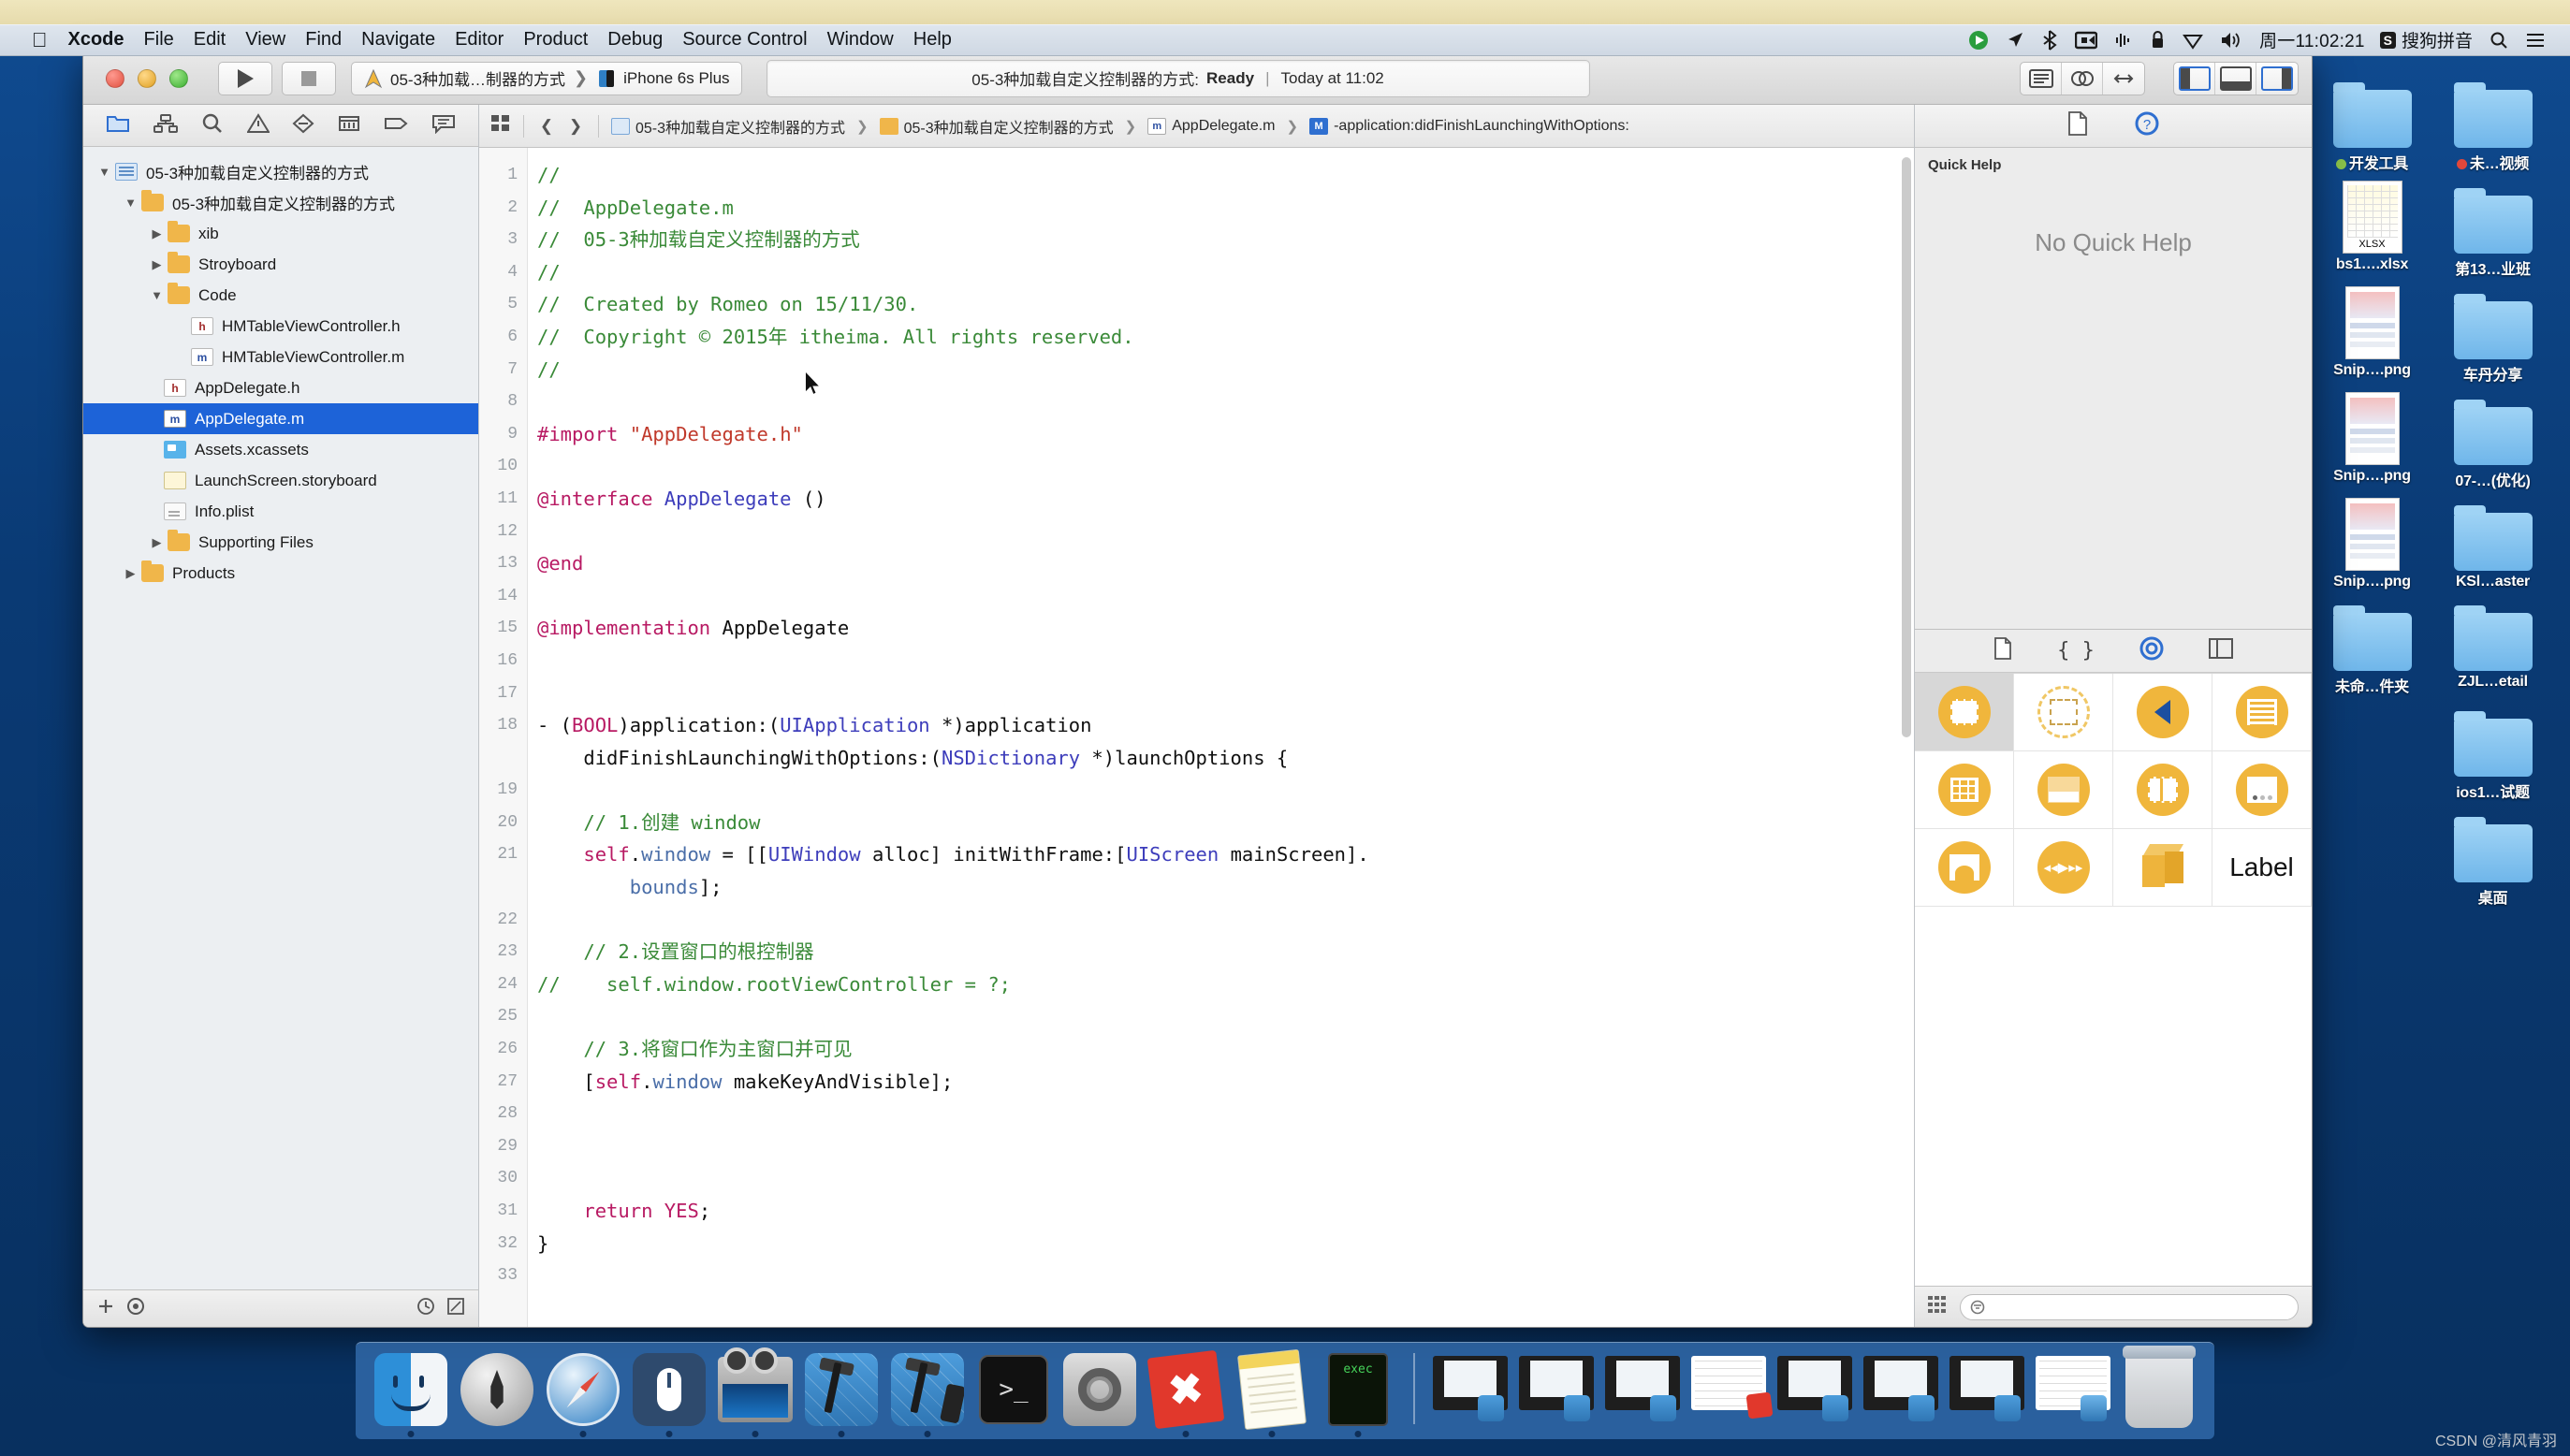  I want to click on grid-view-icon, so click(1939, 1307).